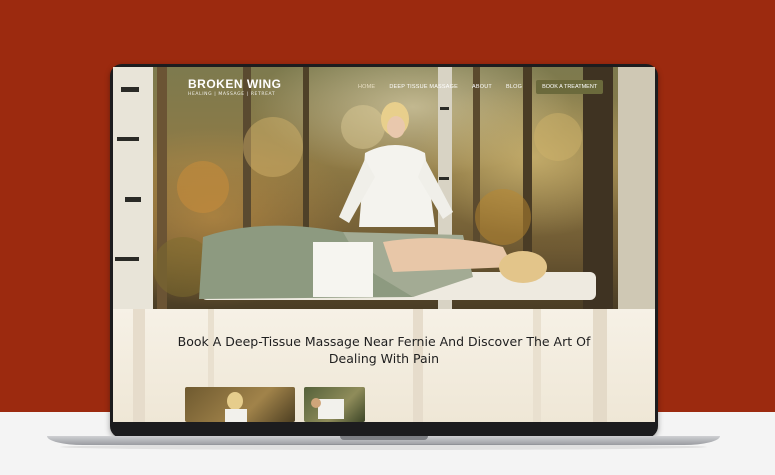 The height and width of the screenshot is (475, 775). What do you see at coordinates (570, 87) in the screenshot?
I see `book-treatment-button: BOOK A TREATMENT` at bounding box center [570, 87].